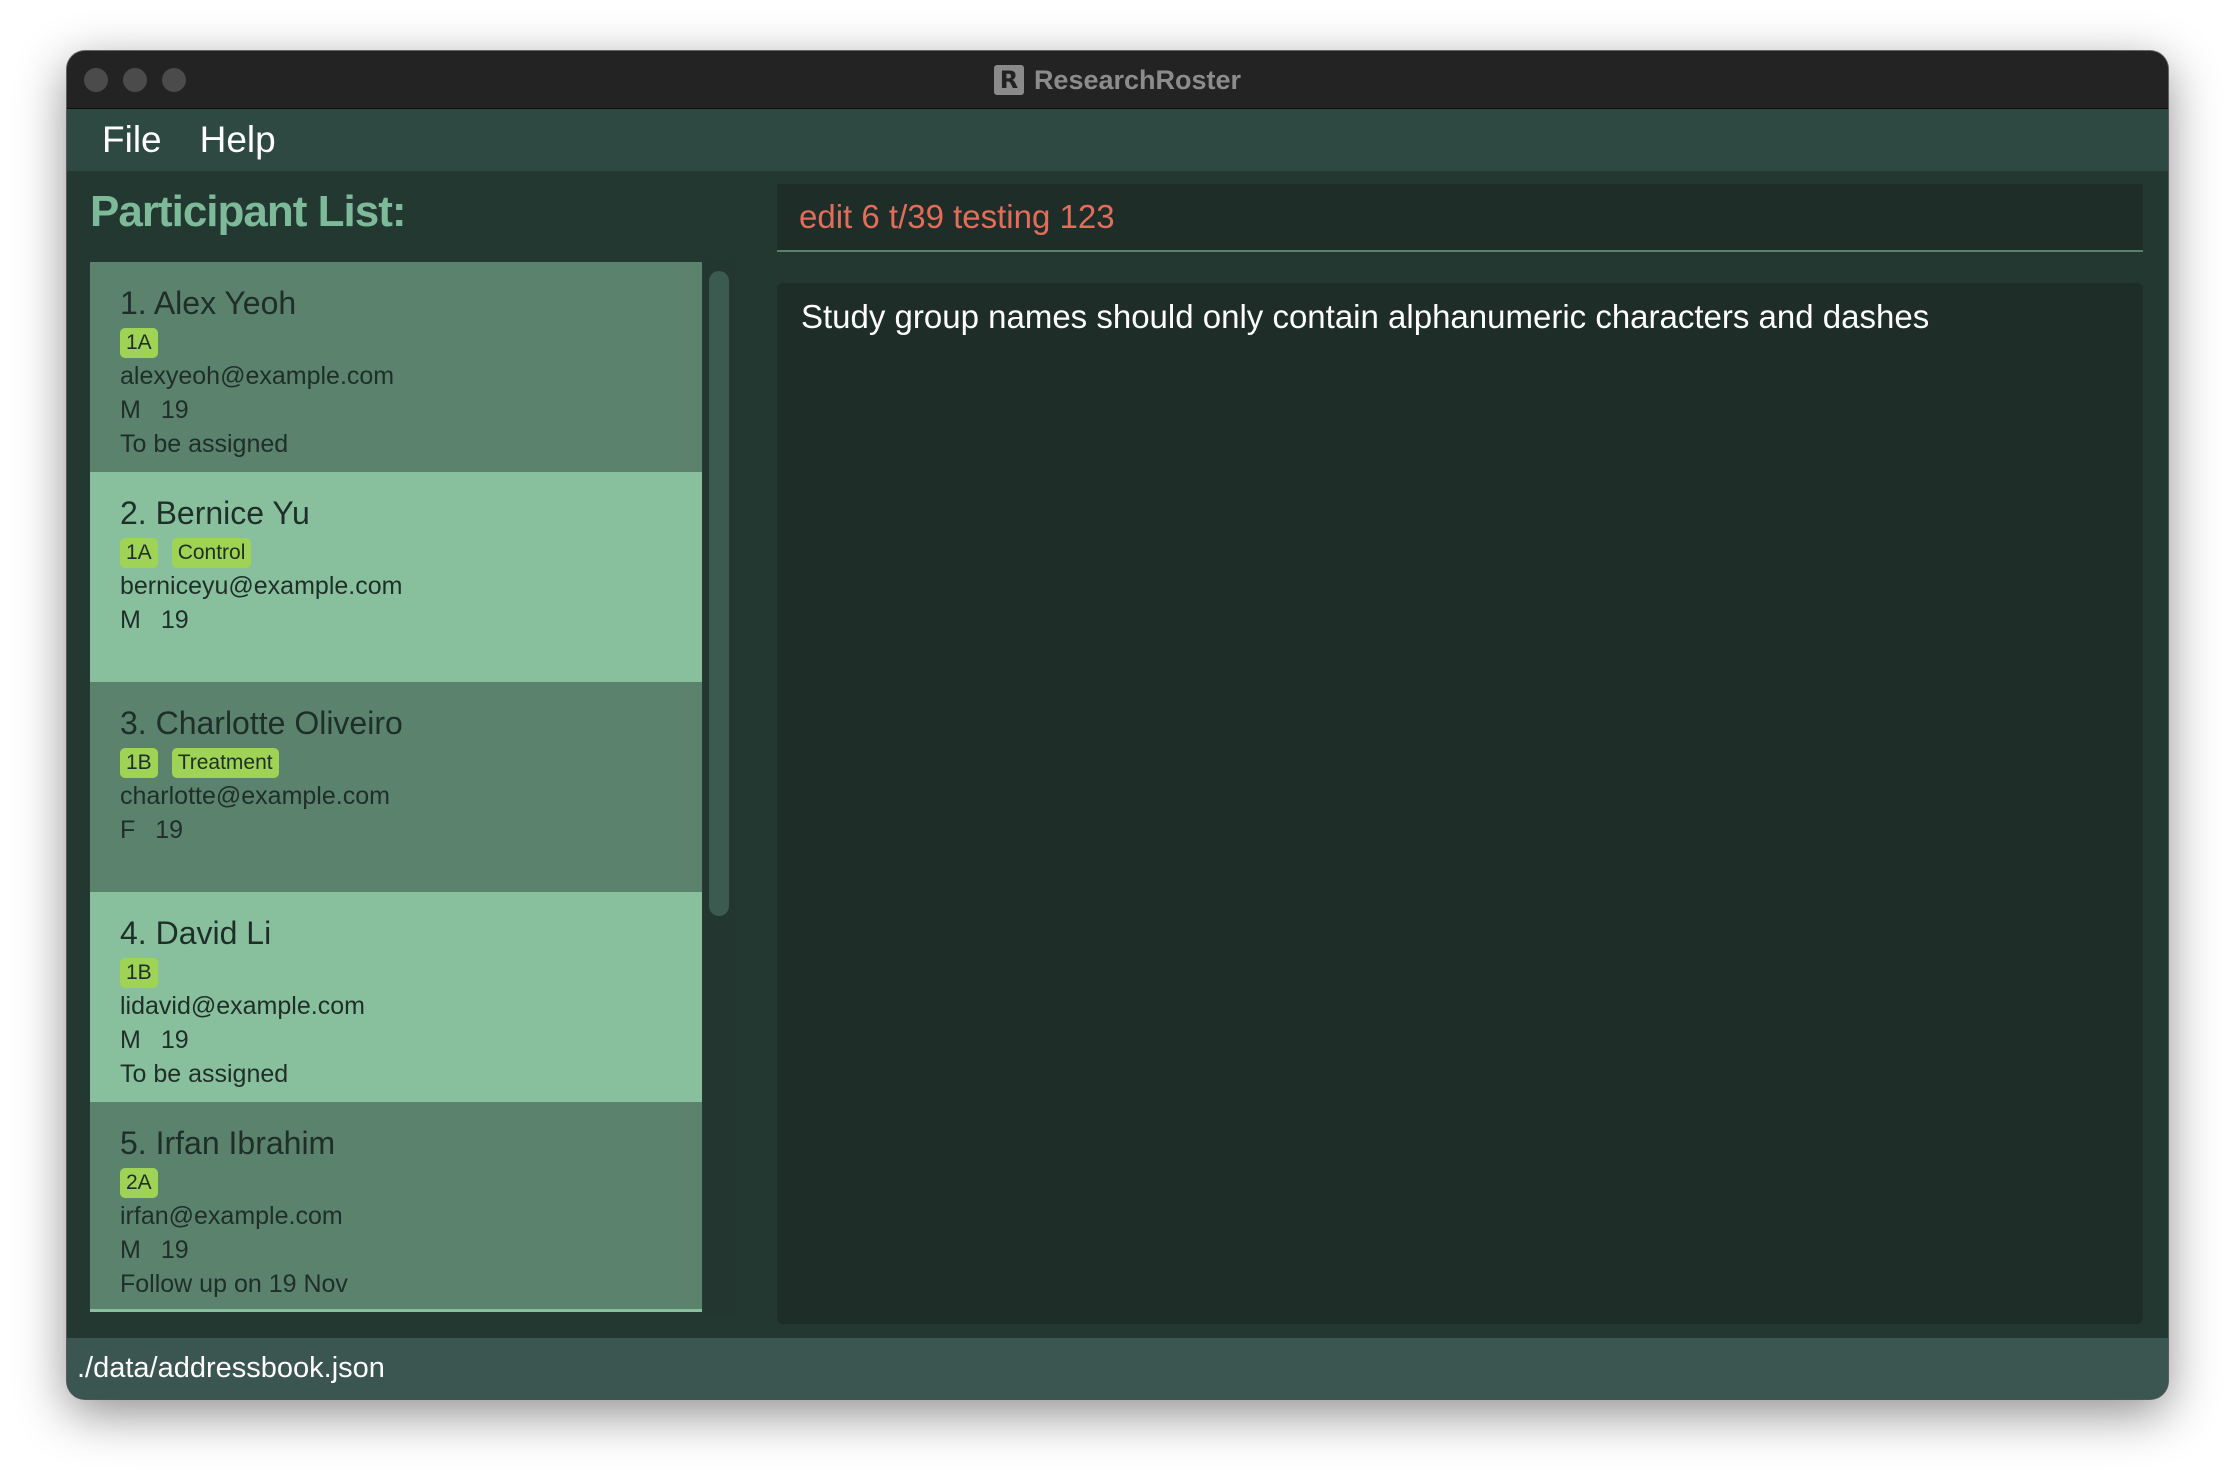 The image size is (2234, 1482). I want to click on window-title: ResearchRoster, so click(1137, 79).